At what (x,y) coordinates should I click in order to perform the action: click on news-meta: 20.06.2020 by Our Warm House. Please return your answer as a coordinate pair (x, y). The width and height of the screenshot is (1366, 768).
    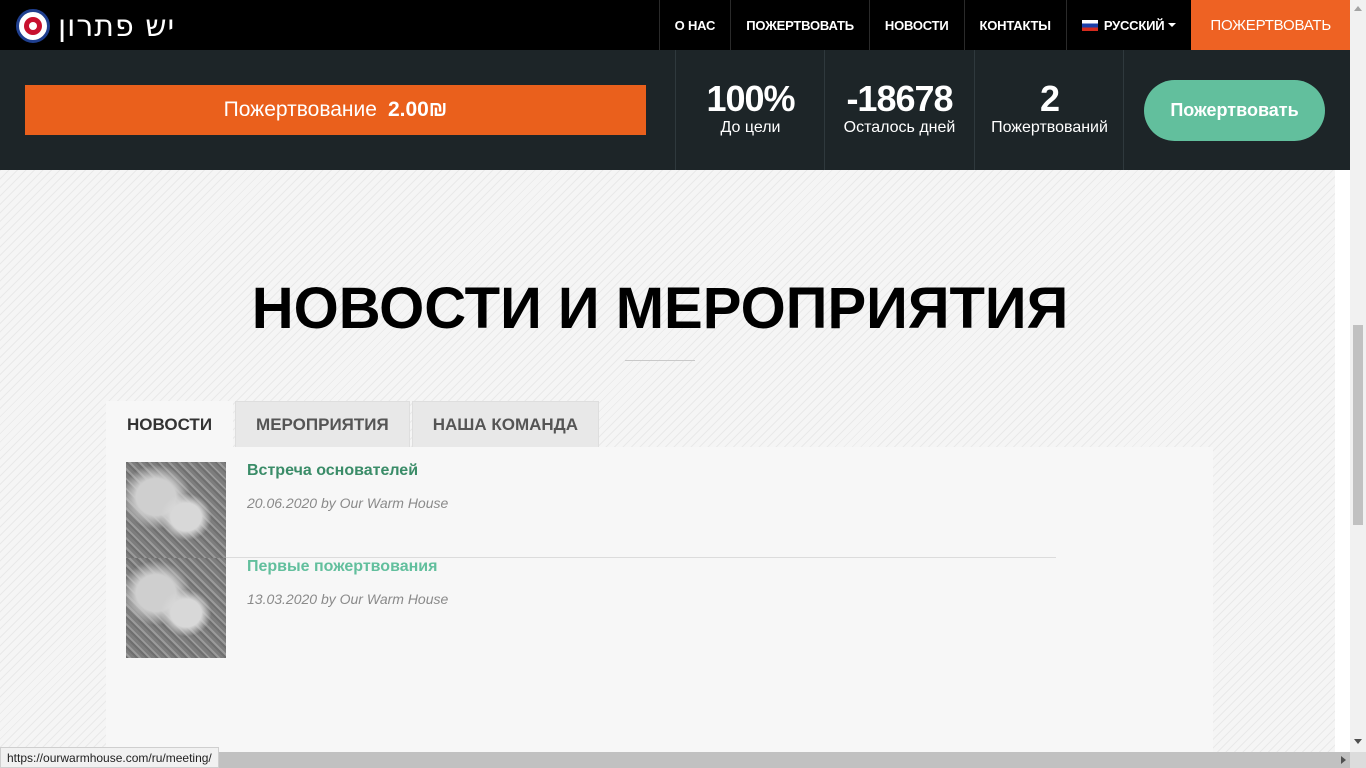
    Looking at the image, I should click on (348, 503).